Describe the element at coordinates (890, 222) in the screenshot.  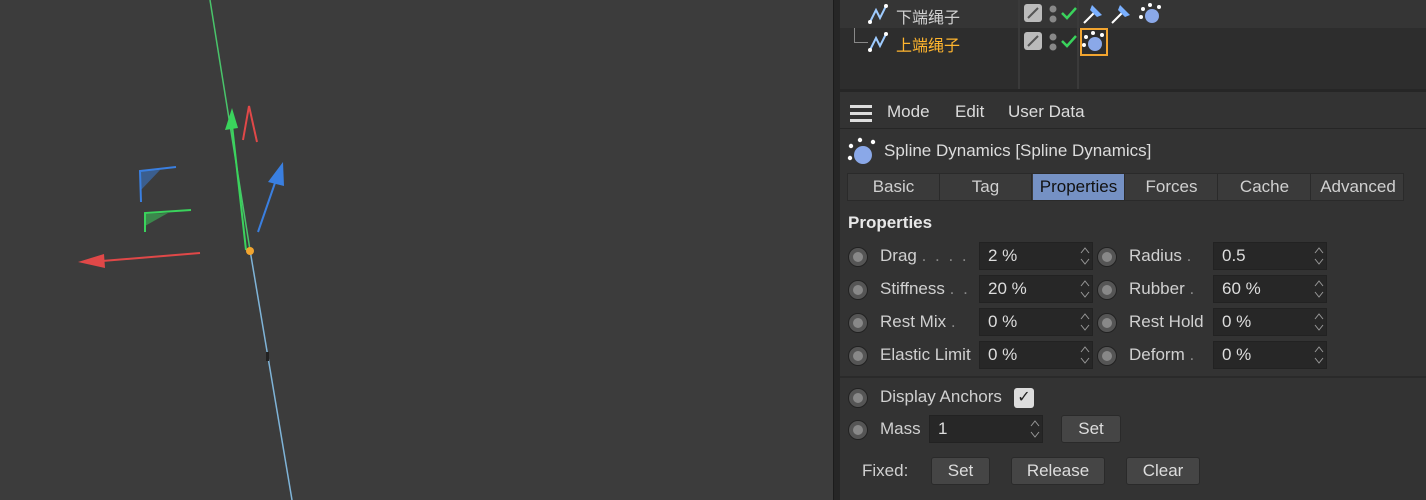
I see `group-title: Properties` at that location.